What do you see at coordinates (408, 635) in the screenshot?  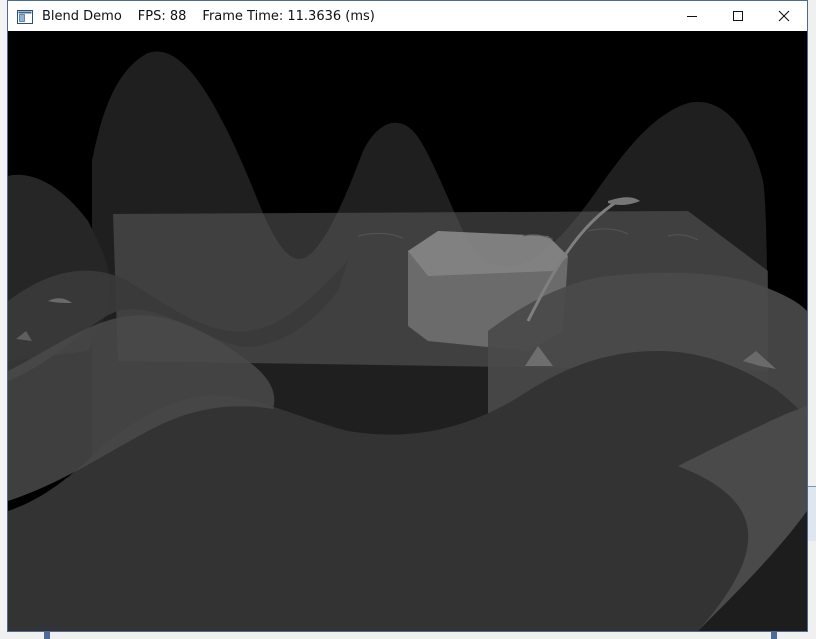 I see `desktop-background-bottom` at bounding box center [408, 635].